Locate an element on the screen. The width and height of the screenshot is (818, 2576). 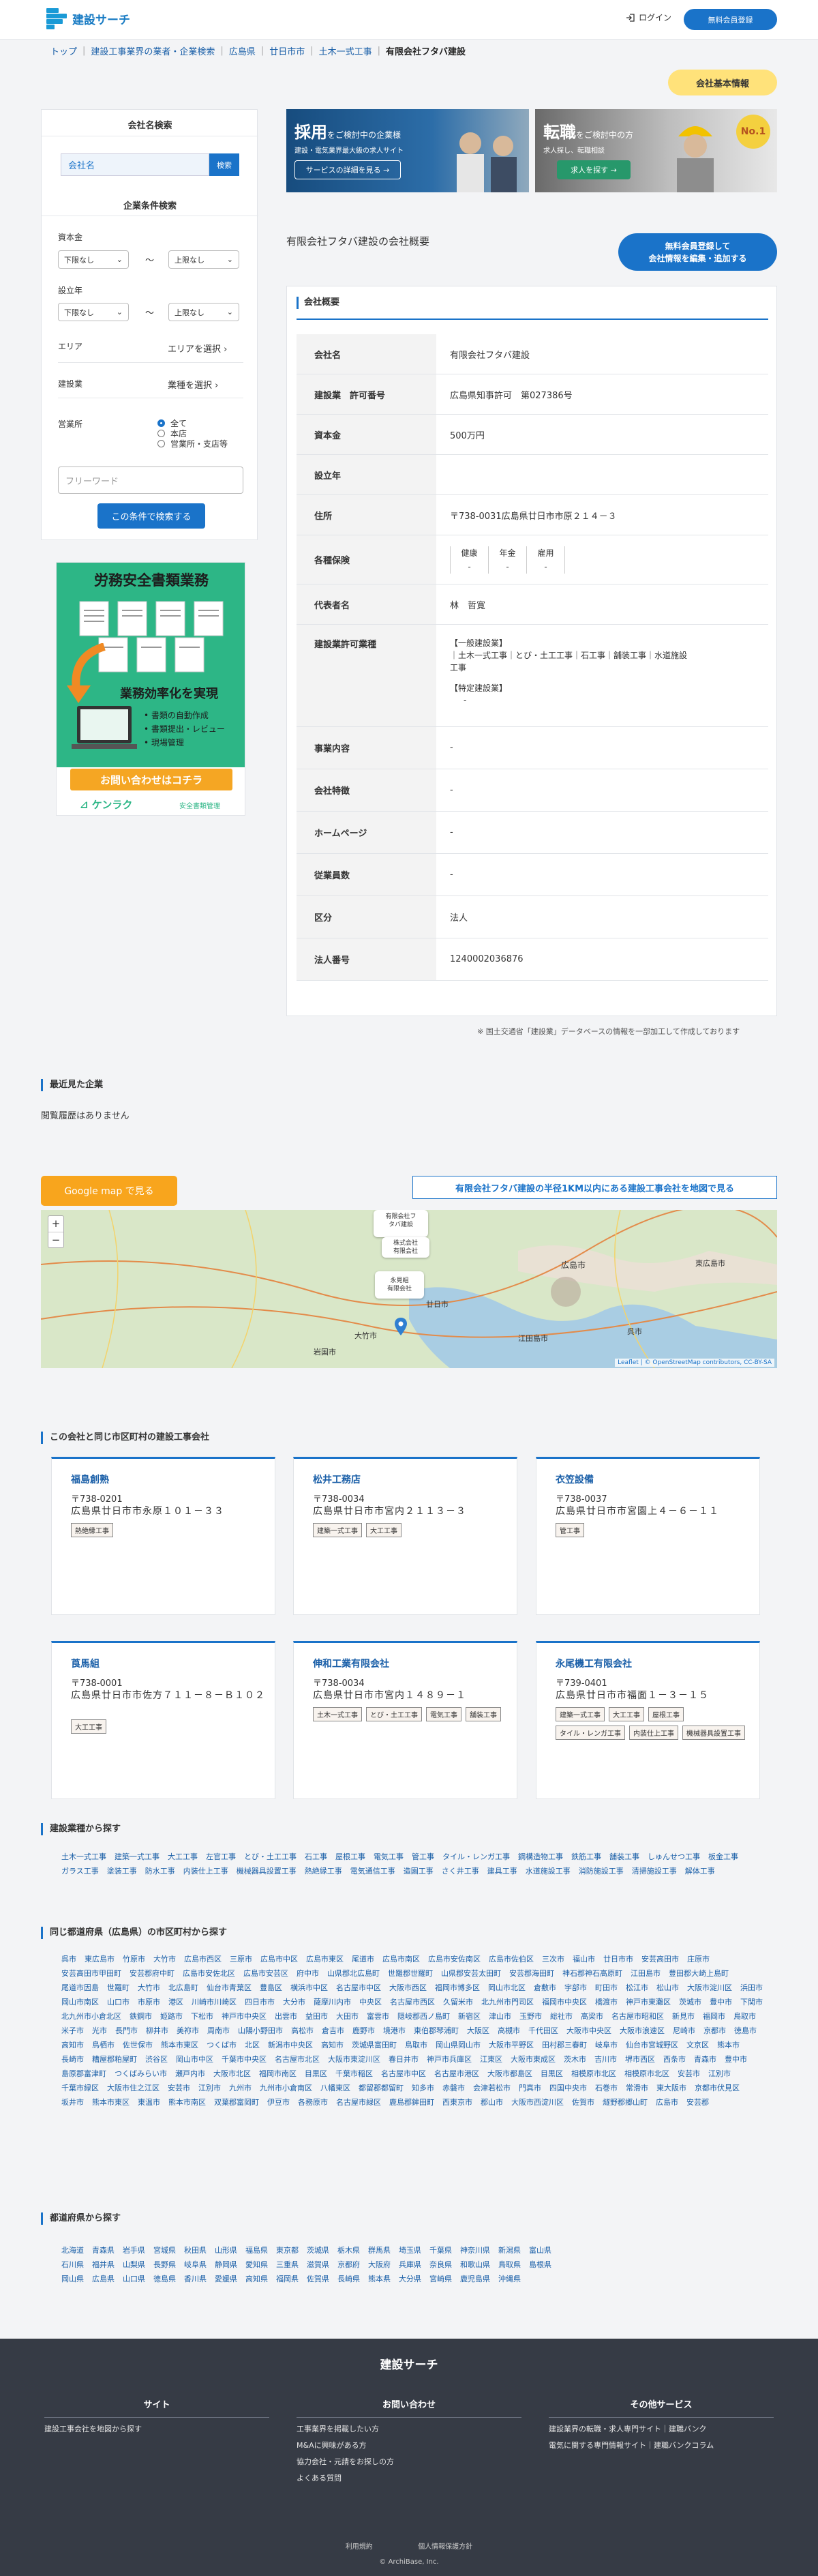
city-link: 岡山市南区 is located at coordinates (80, 2002).